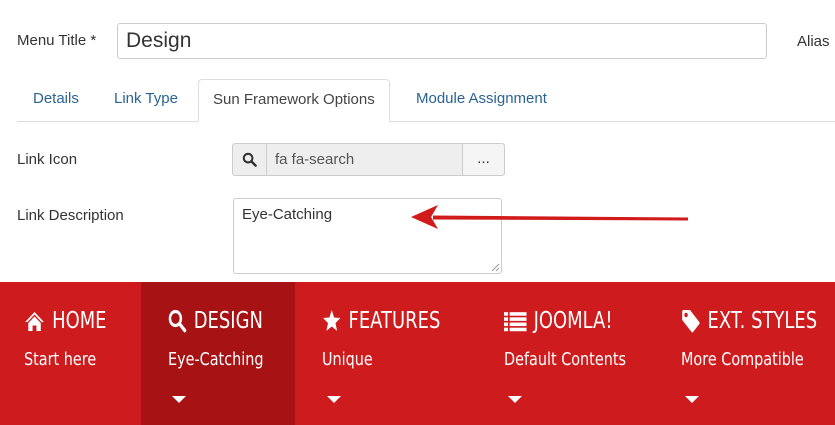 The height and width of the screenshot is (425, 835). What do you see at coordinates (394, 321) in the screenshot?
I see `menu-item-features-title: FEATURES` at bounding box center [394, 321].